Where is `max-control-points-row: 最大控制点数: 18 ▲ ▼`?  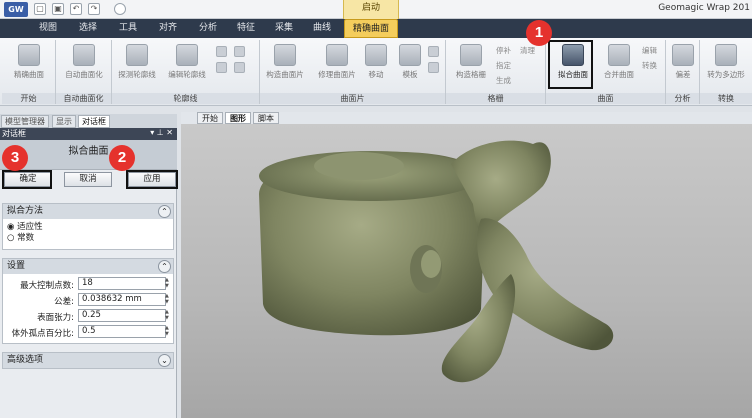
max-control-points-row: 最大控制点数: 18 ▲ ▼ is located at coordinates (88, 284).